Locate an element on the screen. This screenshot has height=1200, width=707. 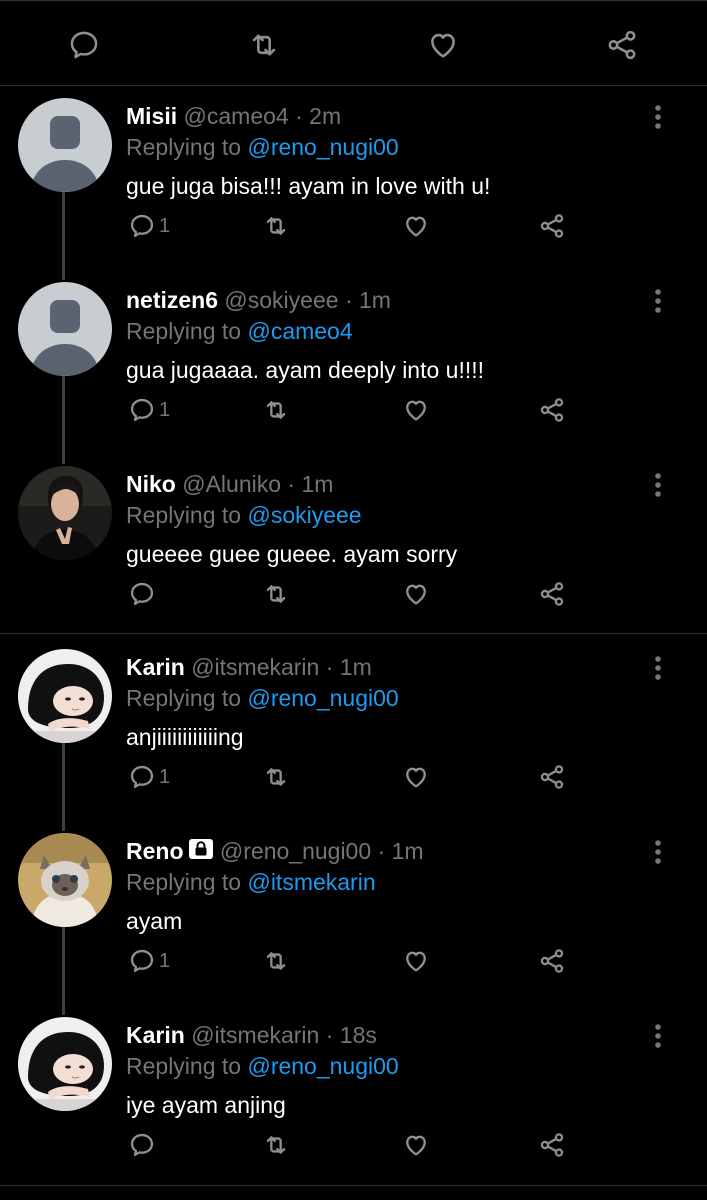
timestamp: 2m is located at coordinates (325, 116).